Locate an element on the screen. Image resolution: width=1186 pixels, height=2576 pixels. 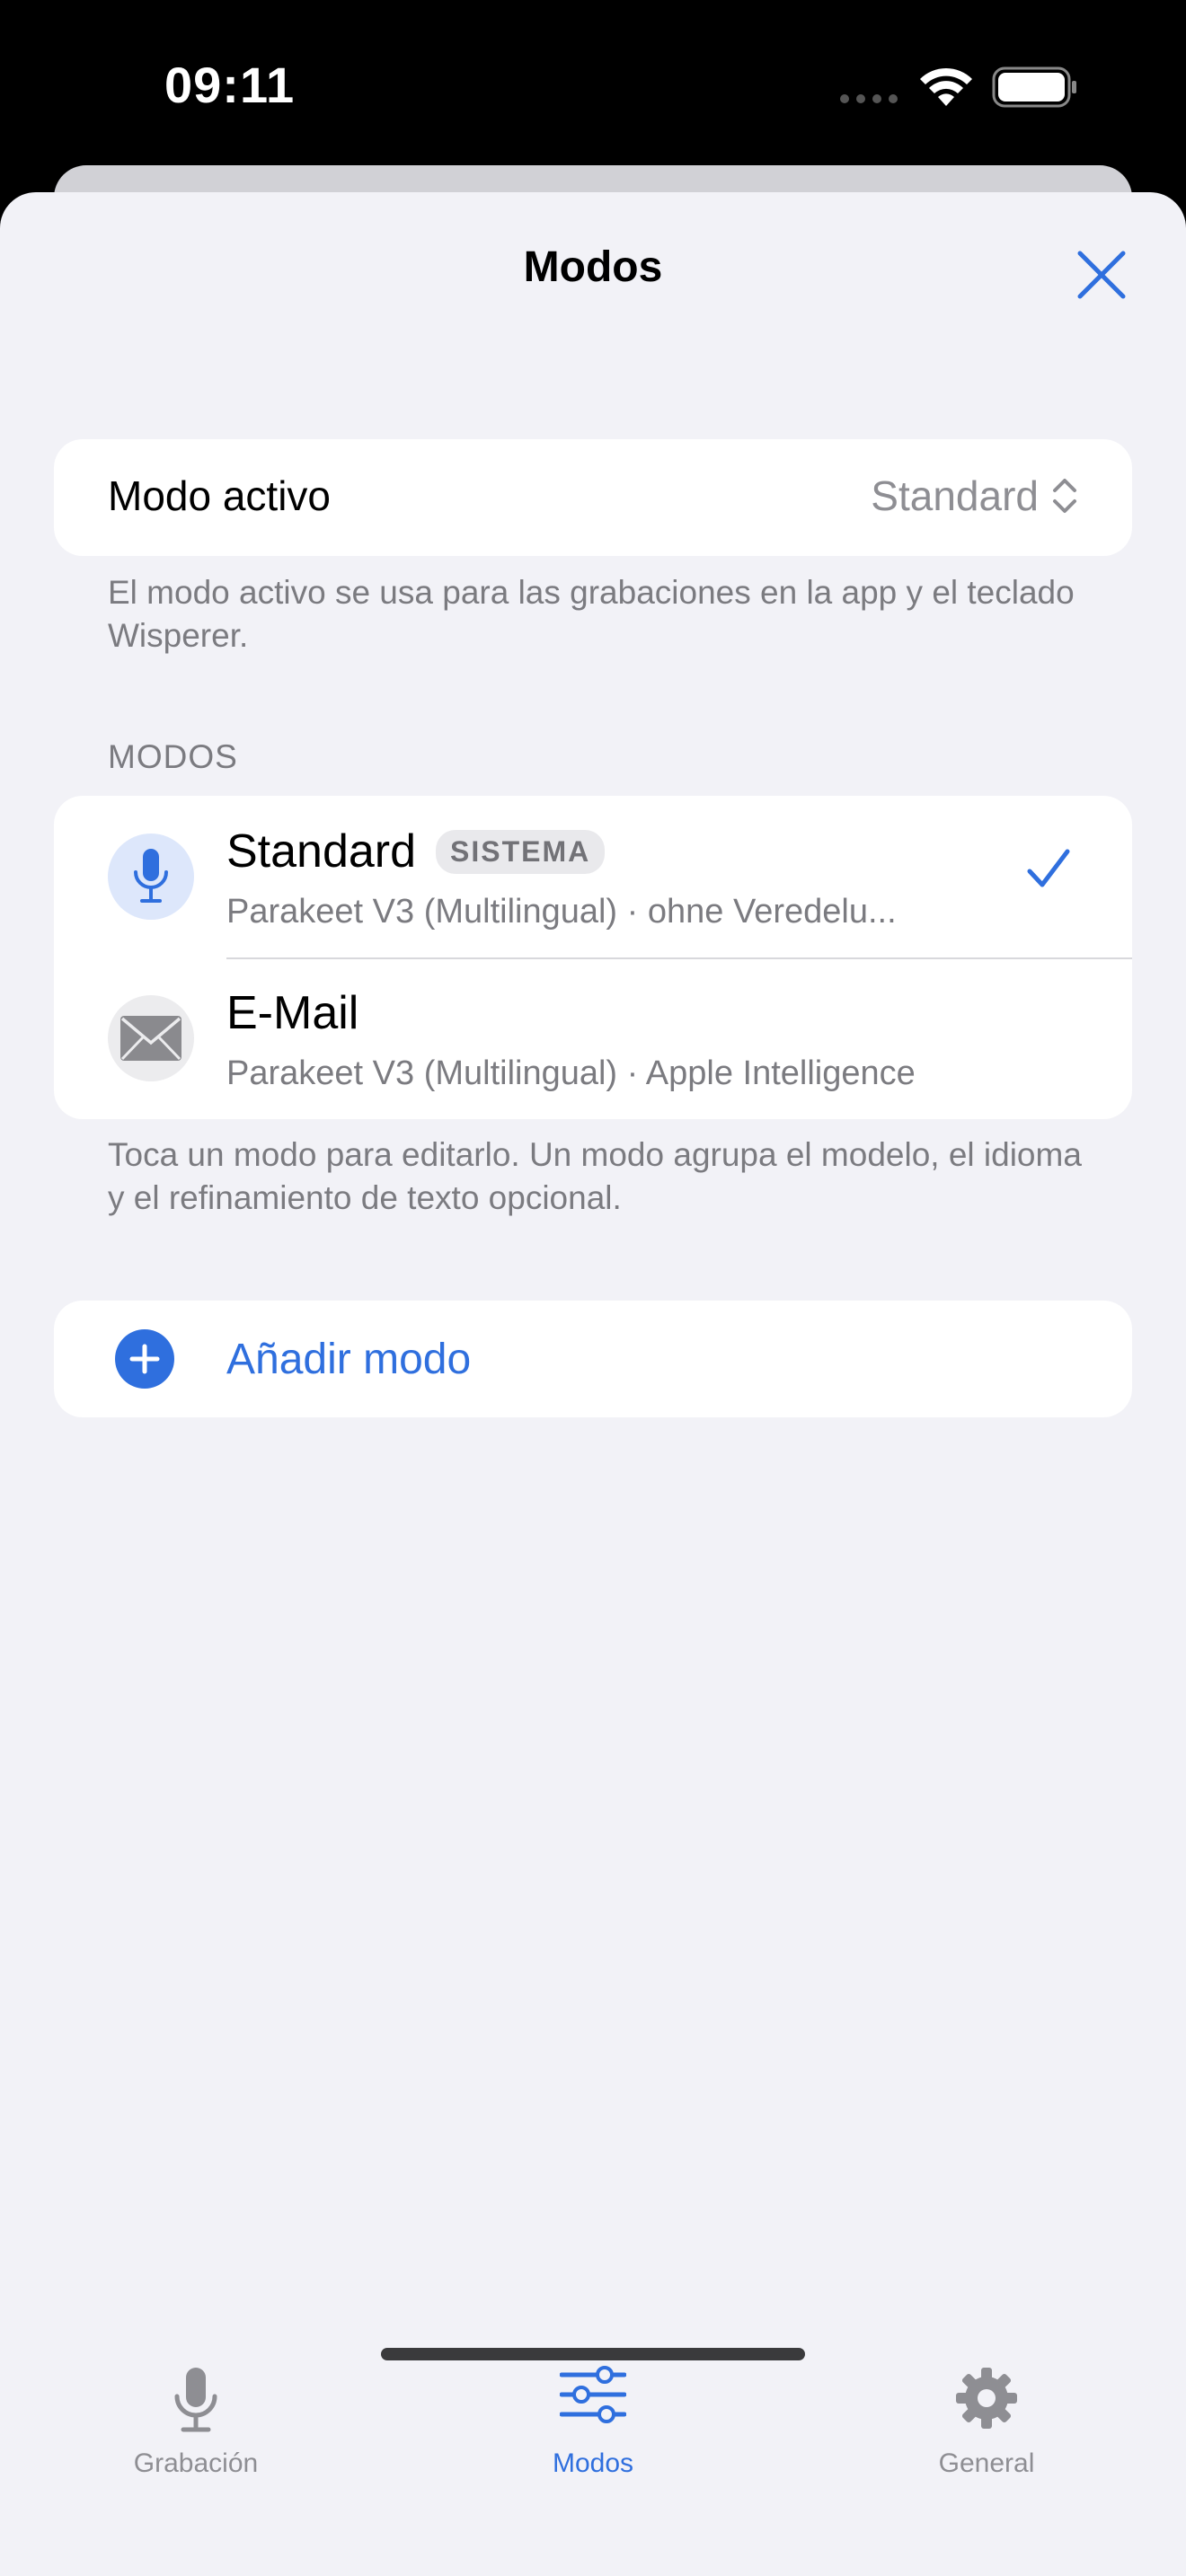
close-icon is located at coordinates (1101, 275).